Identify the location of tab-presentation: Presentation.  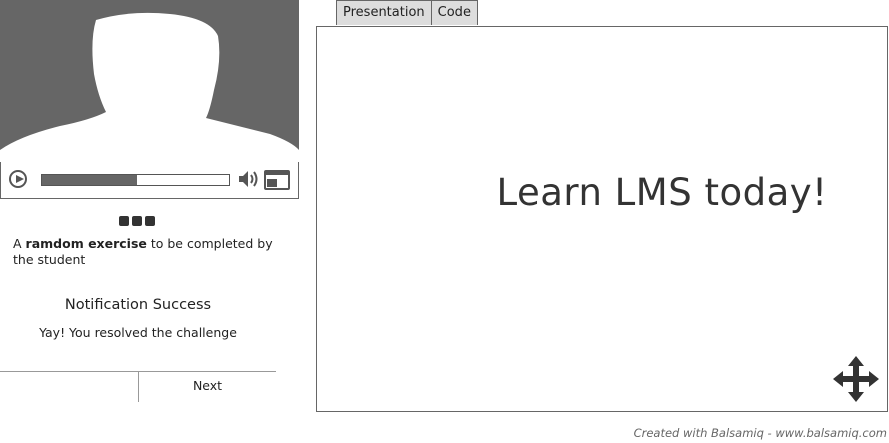
(384, 12).